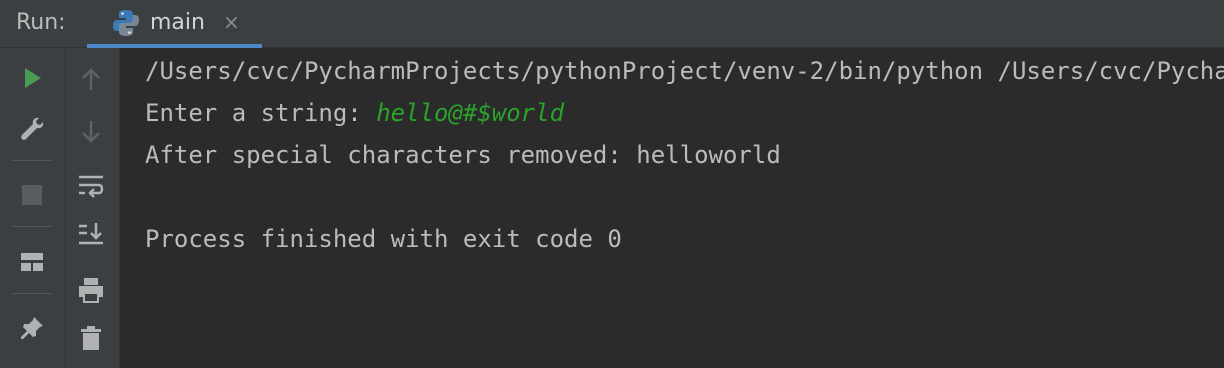  I want to click on soft-wrap-icon, so click(91, 186).